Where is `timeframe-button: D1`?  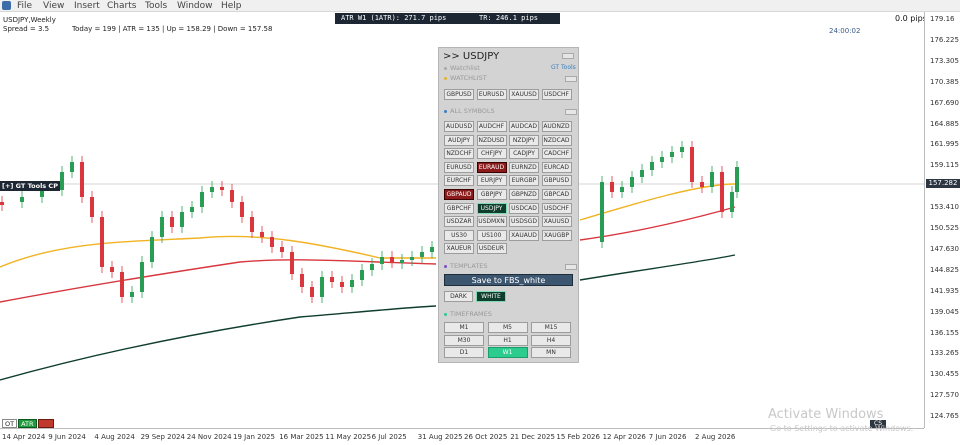 timeframe-button: D1 is located at coordinates (464, 352).